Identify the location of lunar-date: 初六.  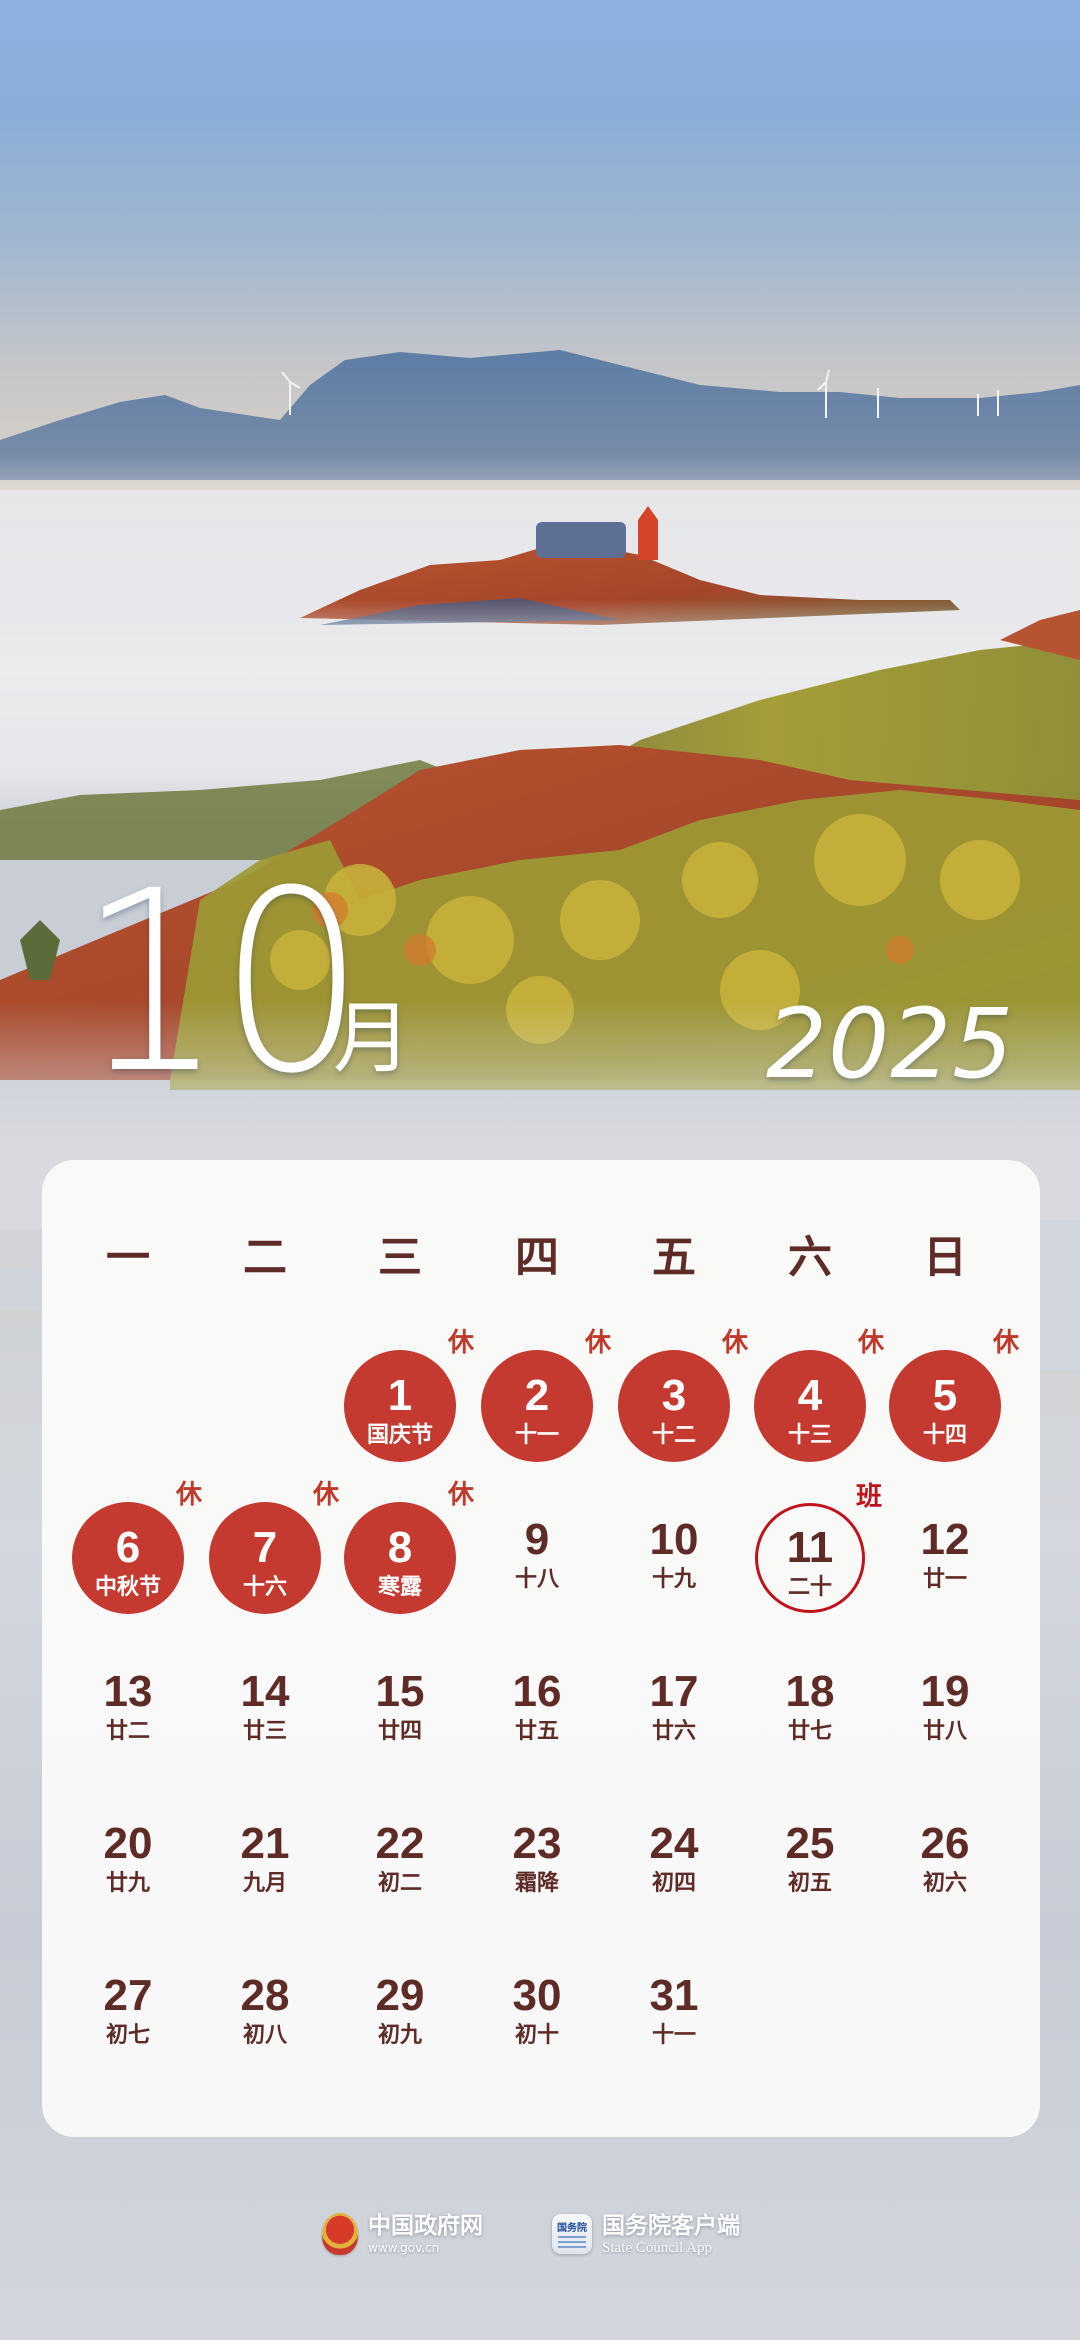
(944, 1883).